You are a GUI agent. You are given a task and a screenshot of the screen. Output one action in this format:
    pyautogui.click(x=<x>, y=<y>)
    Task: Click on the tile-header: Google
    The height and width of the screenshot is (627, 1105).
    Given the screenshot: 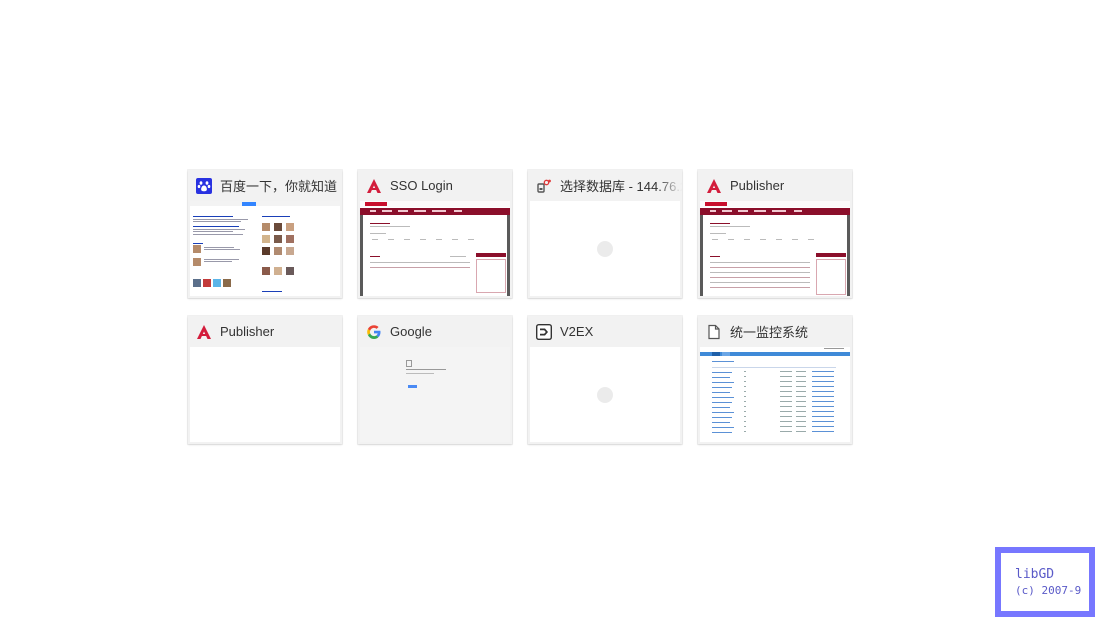 What is the action you would take?
    pyautogui.click(x=435, y=331)
    